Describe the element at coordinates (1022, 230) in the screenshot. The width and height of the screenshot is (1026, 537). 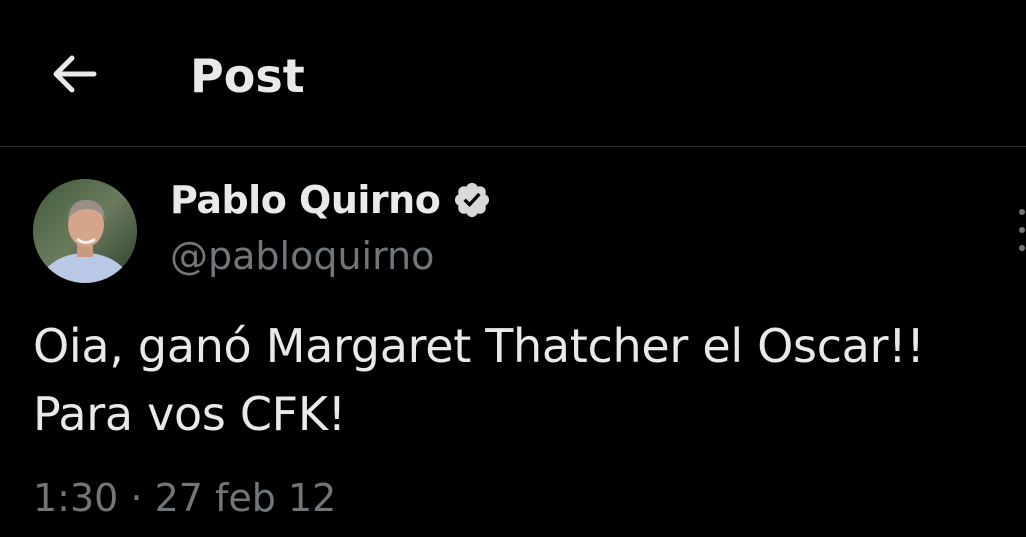
I see `more-options-icon` at that location.